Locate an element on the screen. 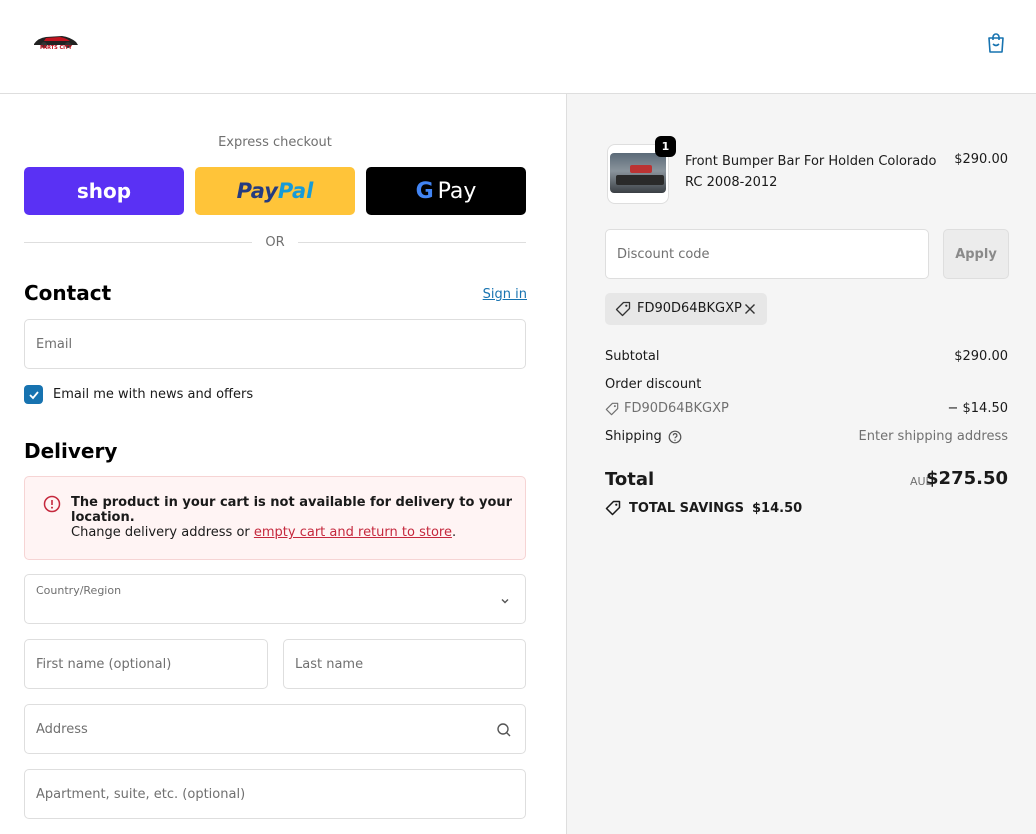 The height and width of the screenshot is (834, 1036). order-discount-code-row: FD90D64BKGXP is located at coordinates (667, 408).